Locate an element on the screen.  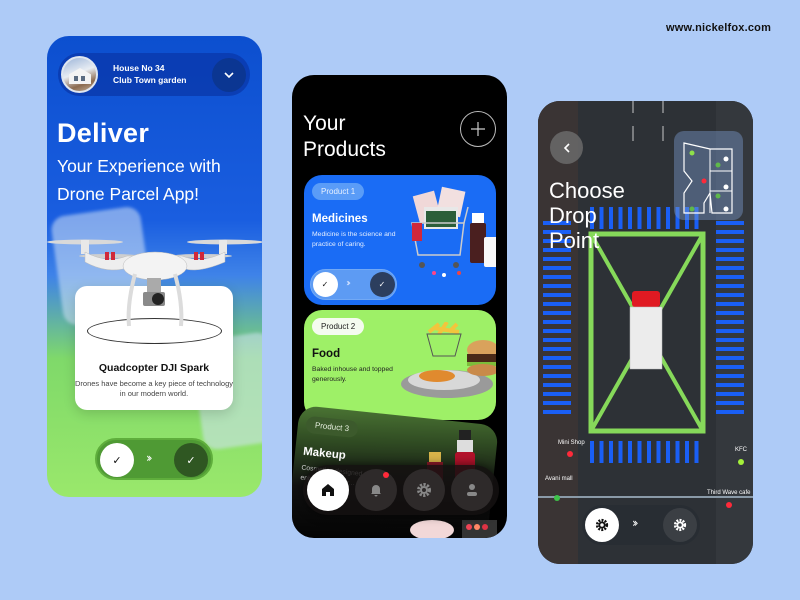
nav-profile is located at coordinates (472, 490).